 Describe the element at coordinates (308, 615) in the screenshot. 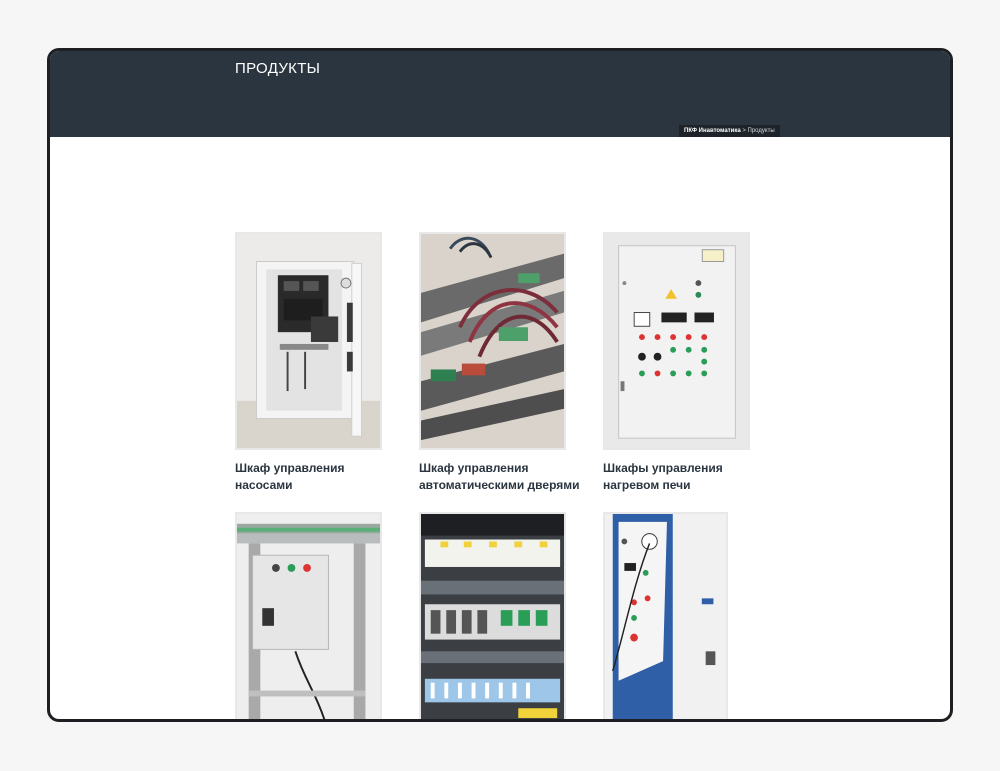

I see `product-image-conveyor-box` at that location.